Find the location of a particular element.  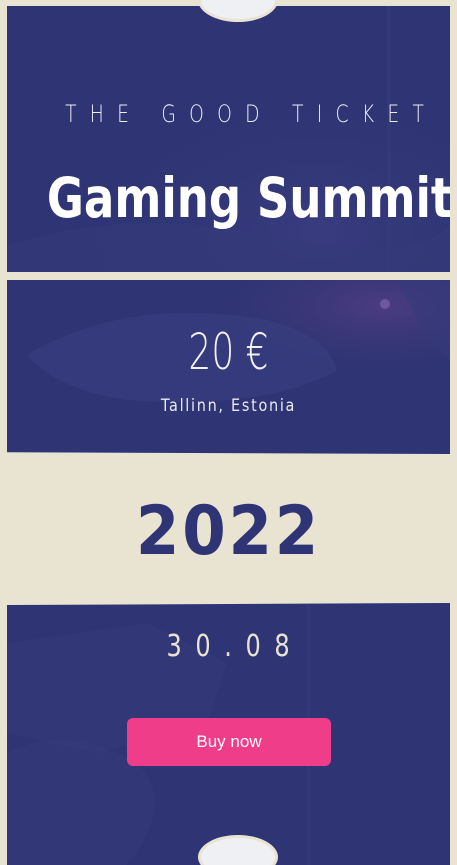

event-title: Gaming Summit is located at coordinates (248, 198).